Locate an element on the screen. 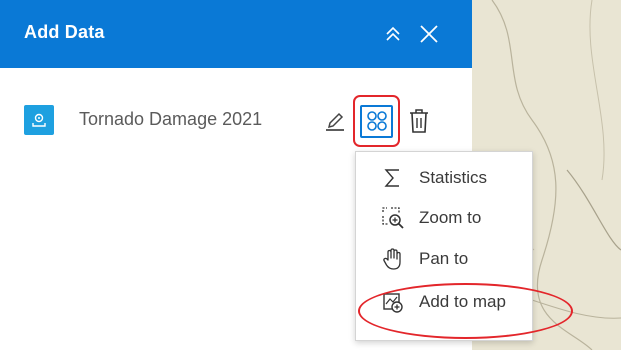 This screenshot has width=621, height=350. double-chevron-up-icon is located at coordinates (393, 33).